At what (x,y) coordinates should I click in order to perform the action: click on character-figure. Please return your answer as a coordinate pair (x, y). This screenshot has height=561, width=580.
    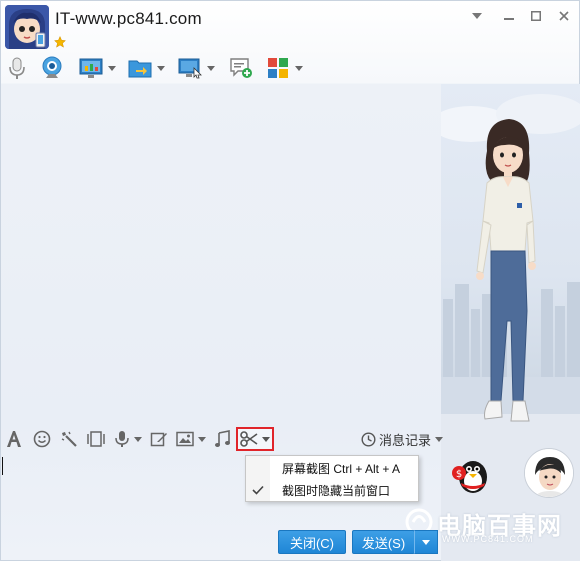
    Looking at the image, I should click on (506, 270).